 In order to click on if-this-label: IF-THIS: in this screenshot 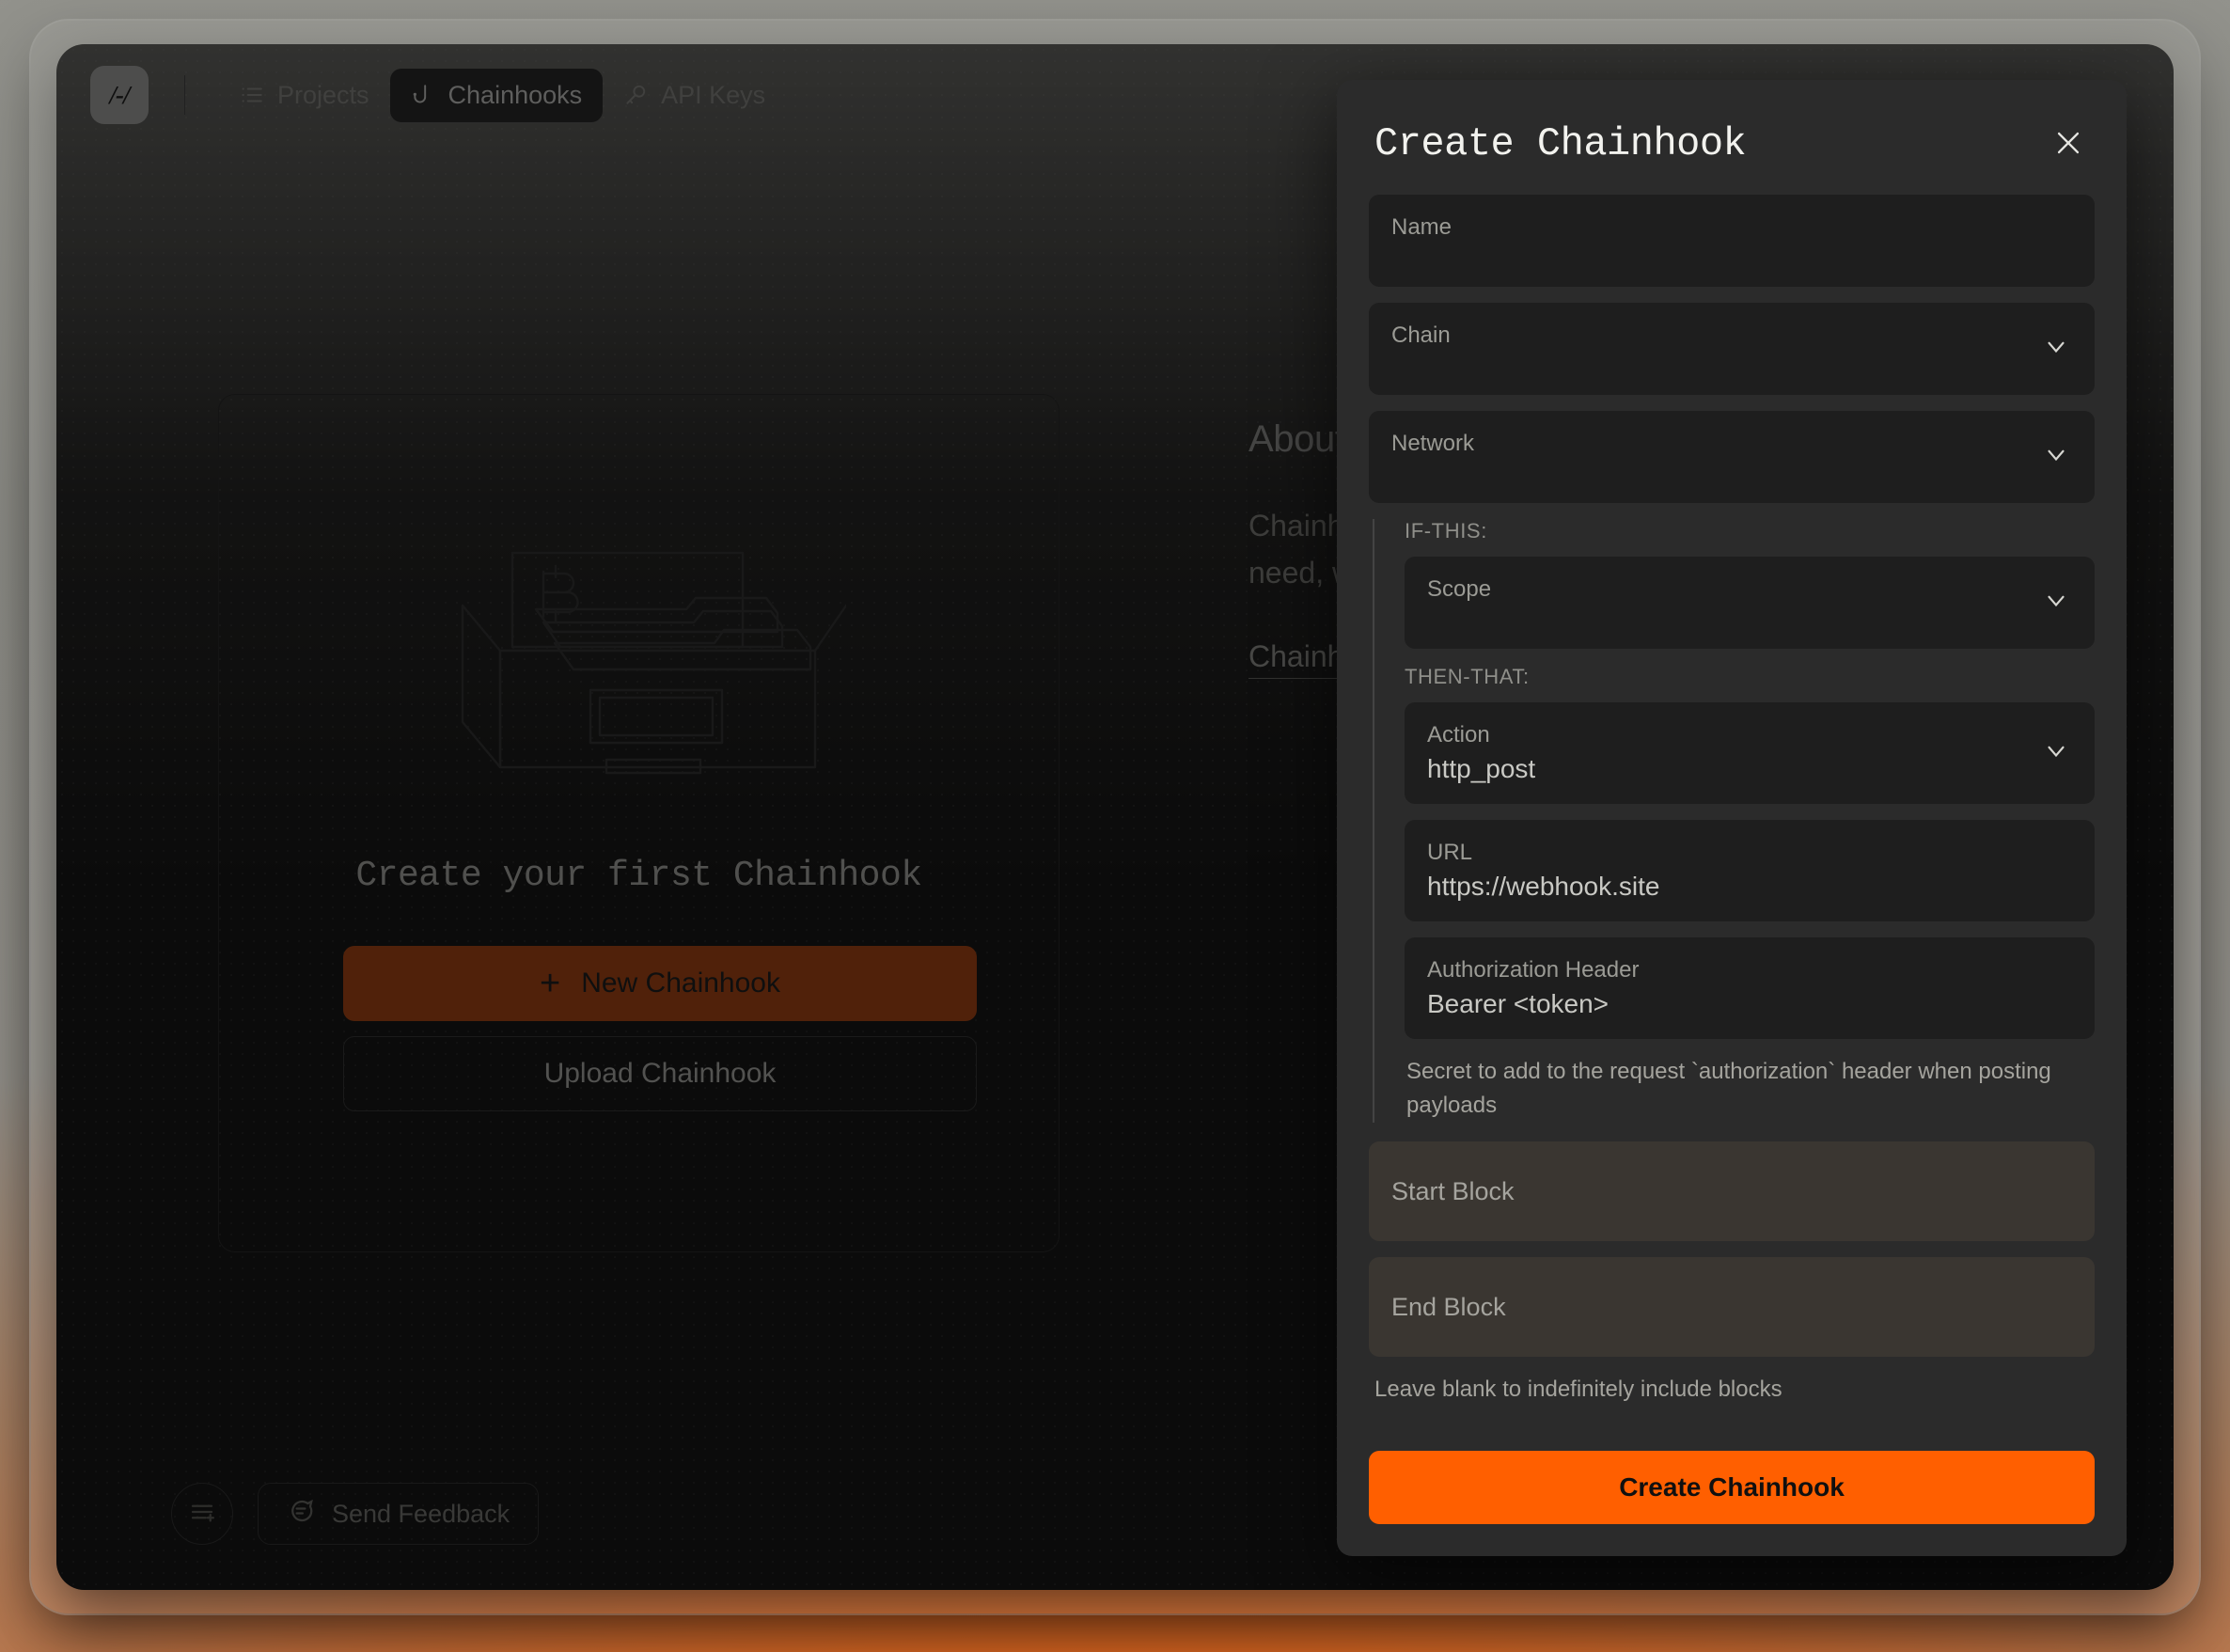, I will do `click(1446, 531)`.